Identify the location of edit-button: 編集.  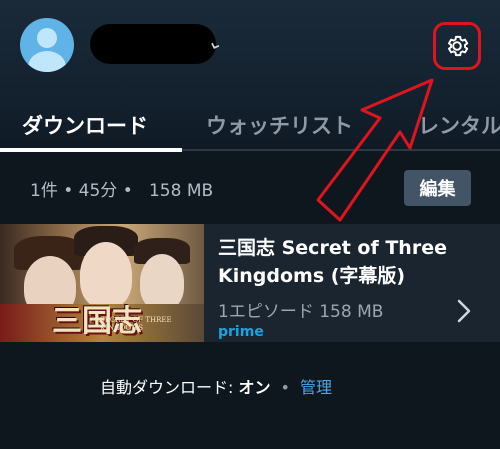
(437, 188).